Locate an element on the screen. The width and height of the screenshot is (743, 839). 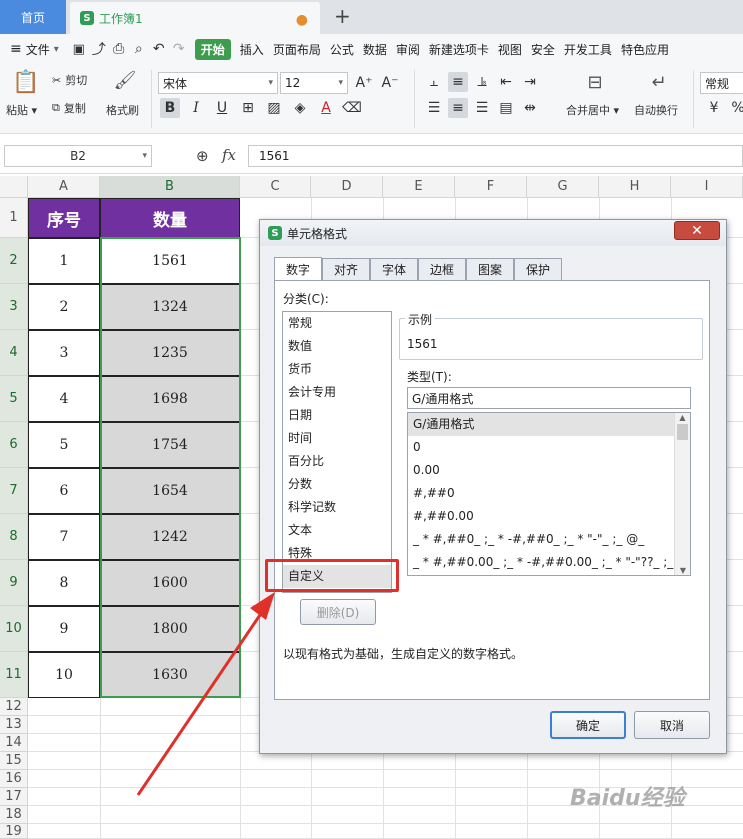
tab-border: 边框 is located at coordinates (442, 269).